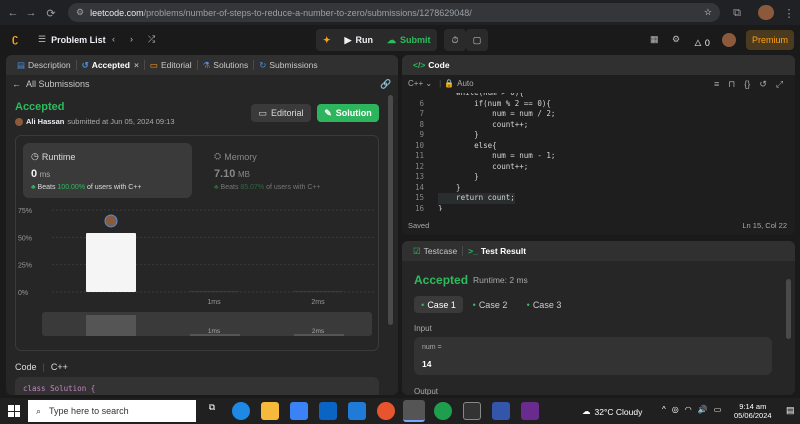 The image size is (800, 424). What do you see at coordinates (544, 304) in the screenshot?
I see `case-3-tab: • Case 3` at bounding box center [544, 304].